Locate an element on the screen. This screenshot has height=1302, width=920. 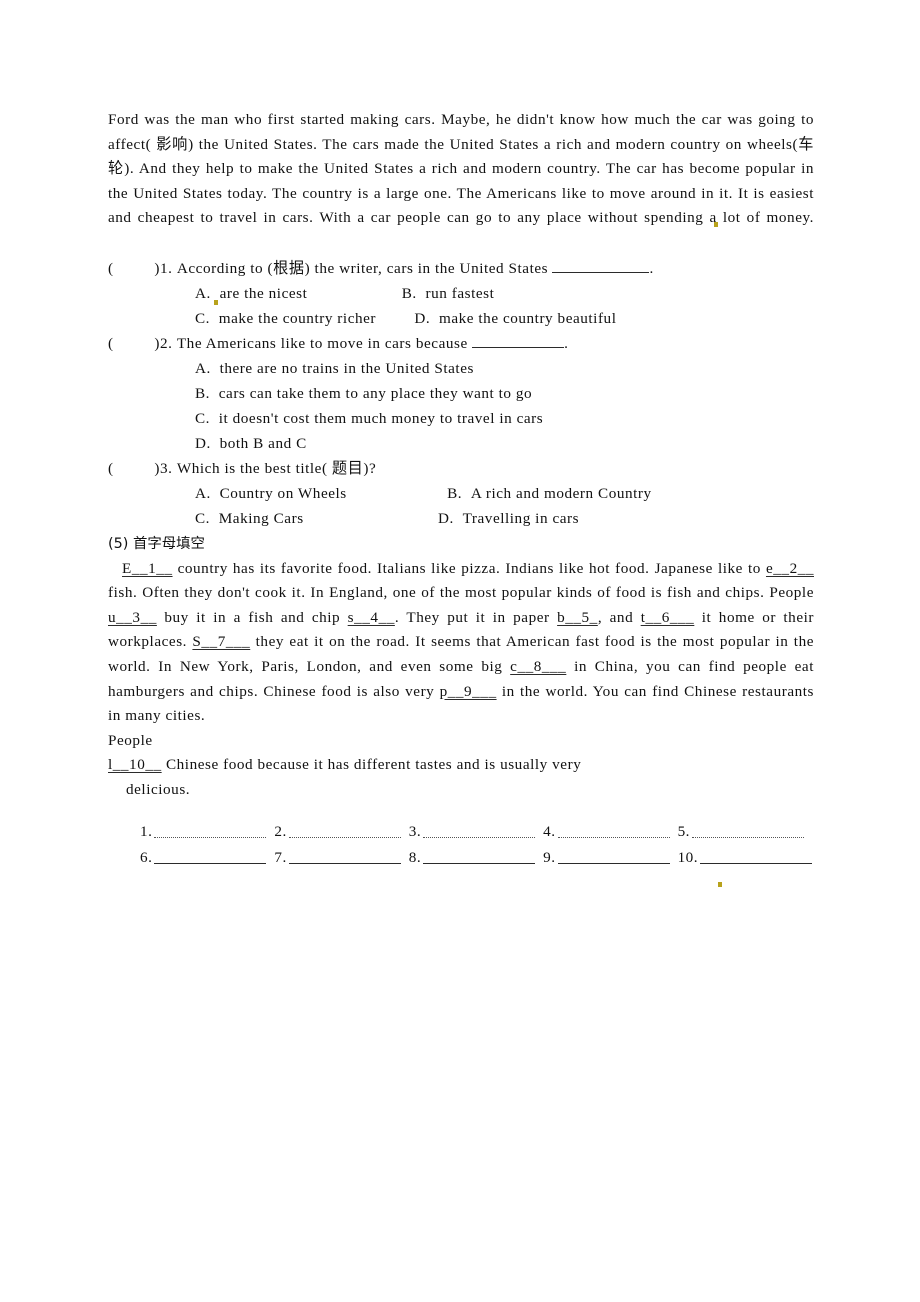
answer-row-1: 1. 2. 3. 4. 5. is located at coordinates (477, 828).